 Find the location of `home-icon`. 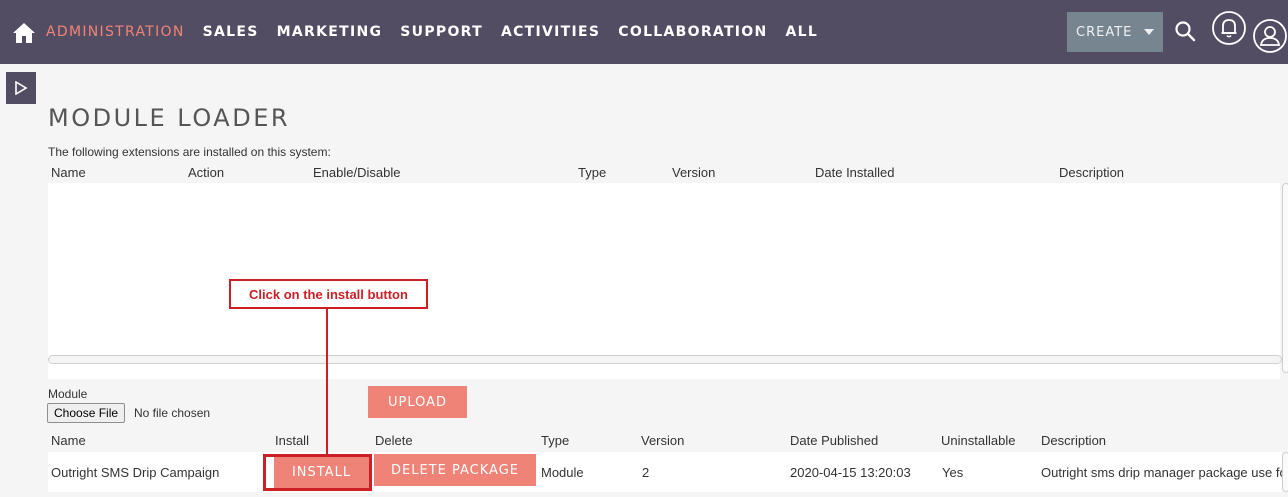

home-icon is located at coordinates (24, 33).